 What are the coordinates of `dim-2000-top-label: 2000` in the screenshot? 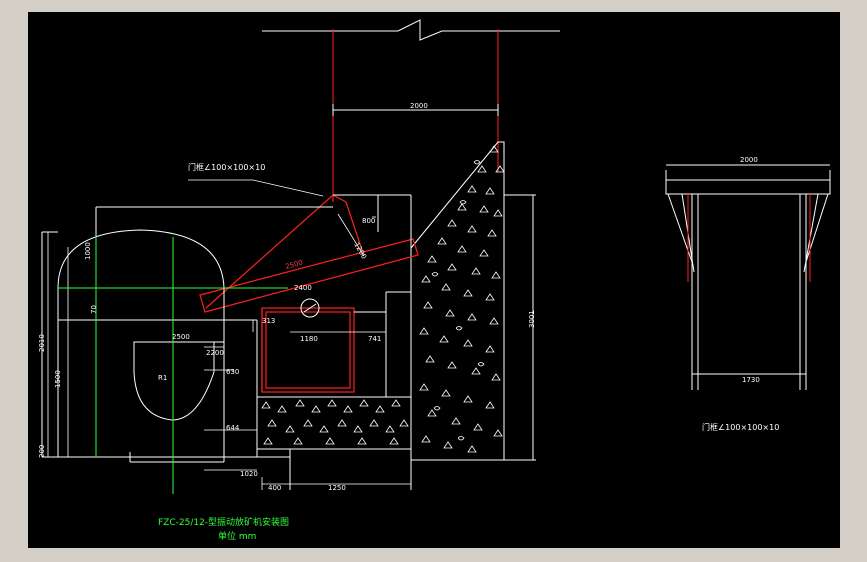 It's located at (419, 106).